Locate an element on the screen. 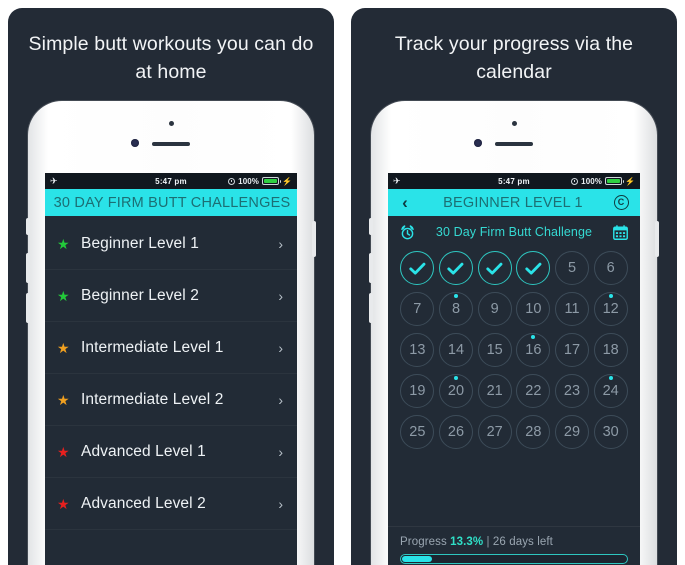 The width and height of the screenshot is (685, 565). front-camera-icon is located at coordinates (514, 123).